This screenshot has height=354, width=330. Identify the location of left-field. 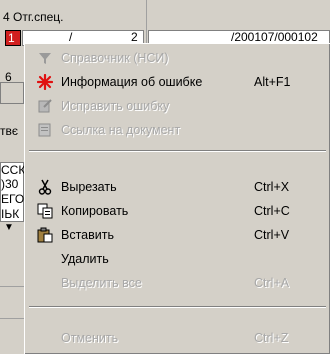
(12, 93).